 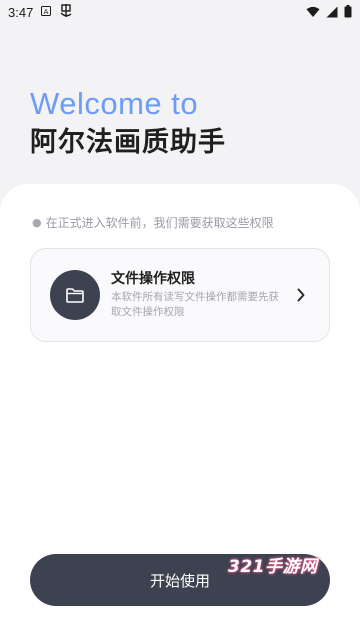 What do you see at coordinates (128, 124) in the screenshot?
I see `welcome-header: Welcome to 阿尔法画质助手` at bounding box center [128, 124].